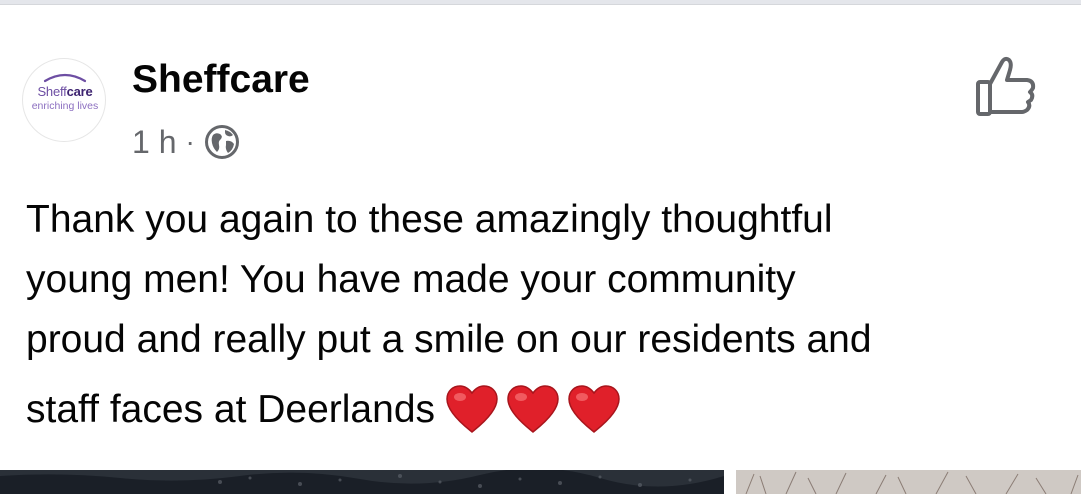 This screenshot has height=494, width=1081. I want to click on globe-icon, so click(222, 142).